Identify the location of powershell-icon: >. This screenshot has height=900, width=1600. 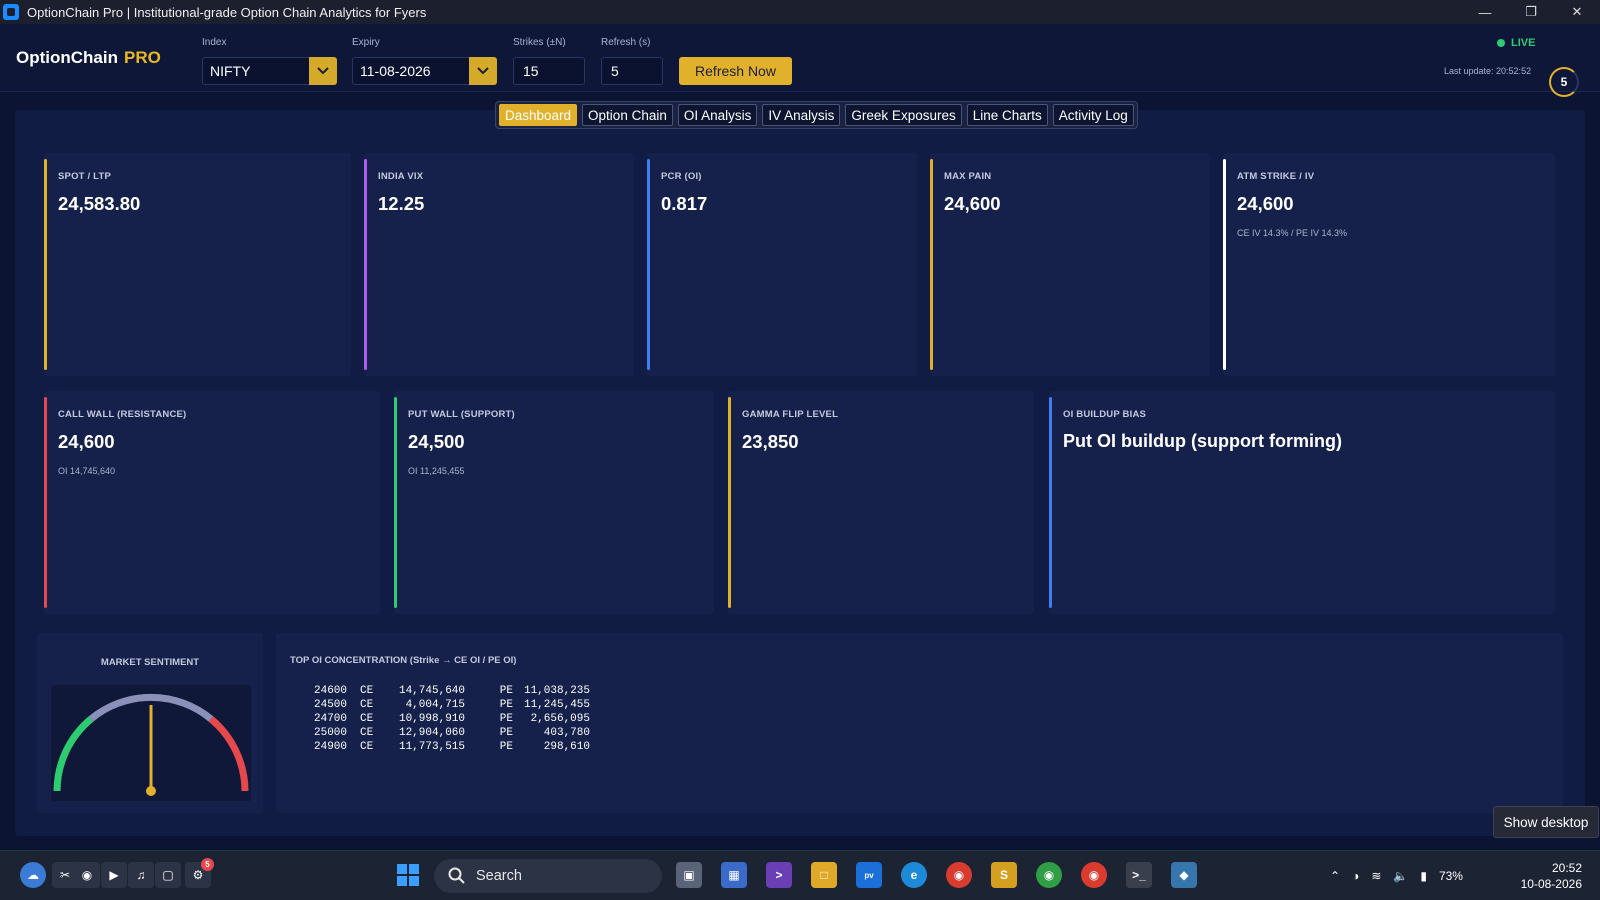
(779, 875).